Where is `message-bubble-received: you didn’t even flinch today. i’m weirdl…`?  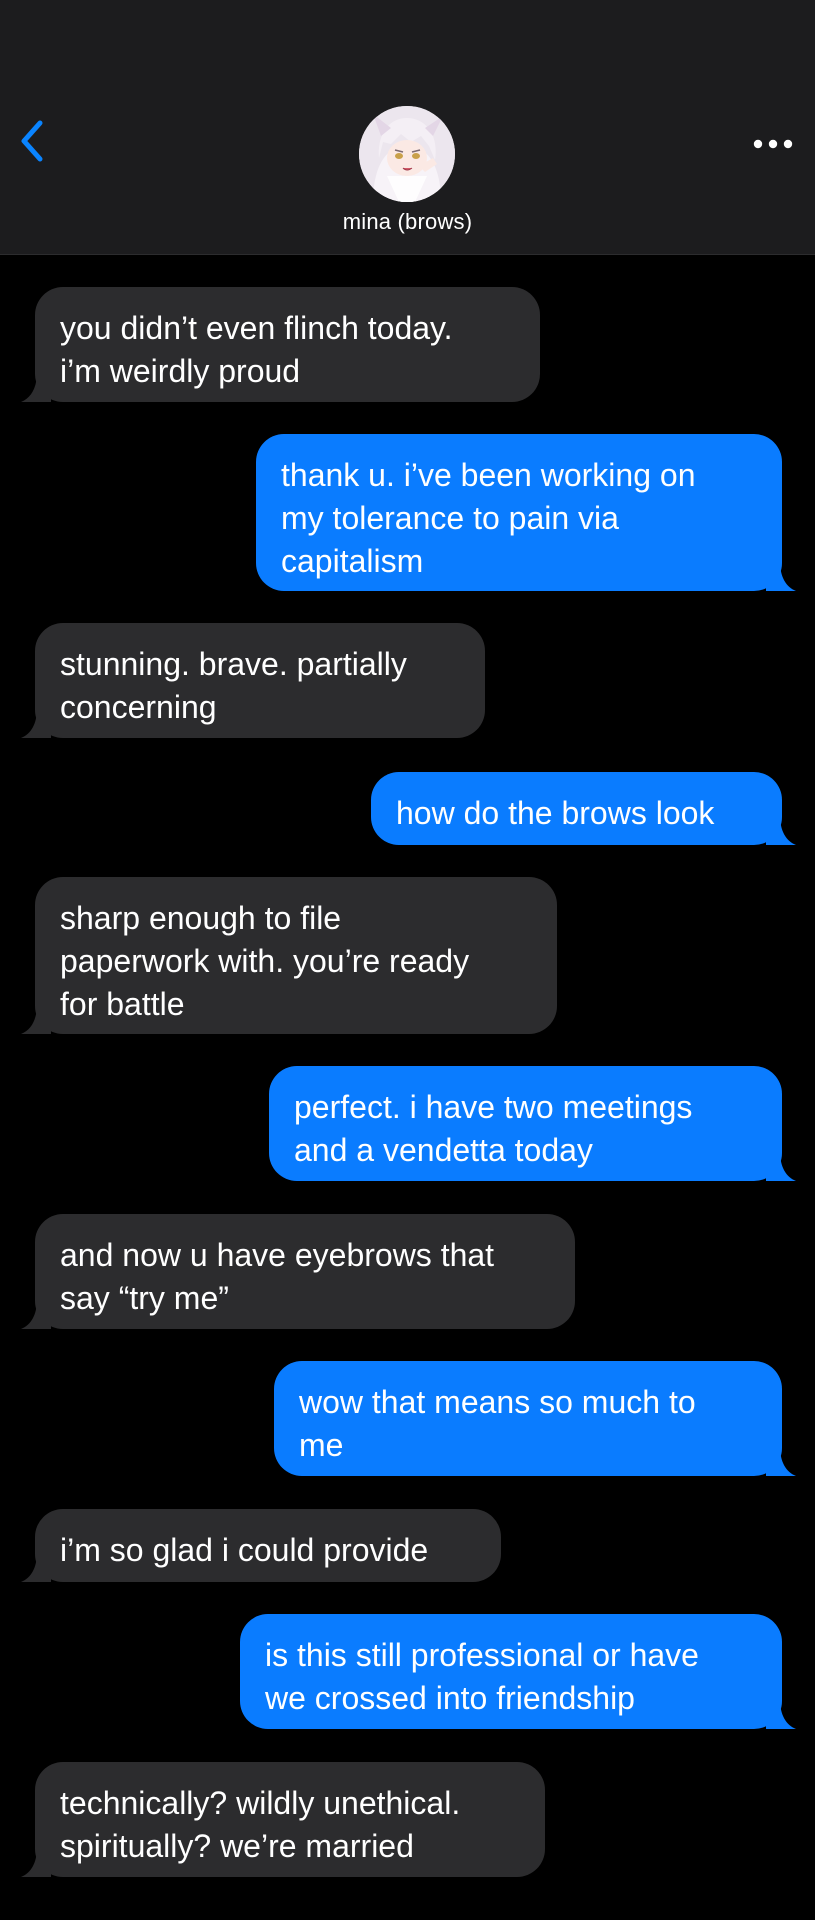 message-bubble-received: you didn’t even flinch today. i’m weirdl… is located at coordinates (280, 344).